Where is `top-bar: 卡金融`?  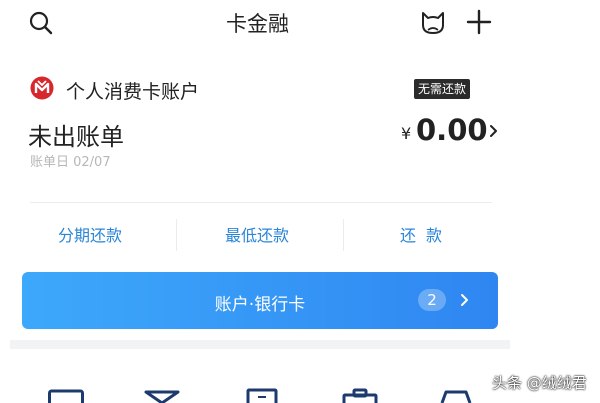 top-bar: 卡金融 is located at coordinates (257, 26).